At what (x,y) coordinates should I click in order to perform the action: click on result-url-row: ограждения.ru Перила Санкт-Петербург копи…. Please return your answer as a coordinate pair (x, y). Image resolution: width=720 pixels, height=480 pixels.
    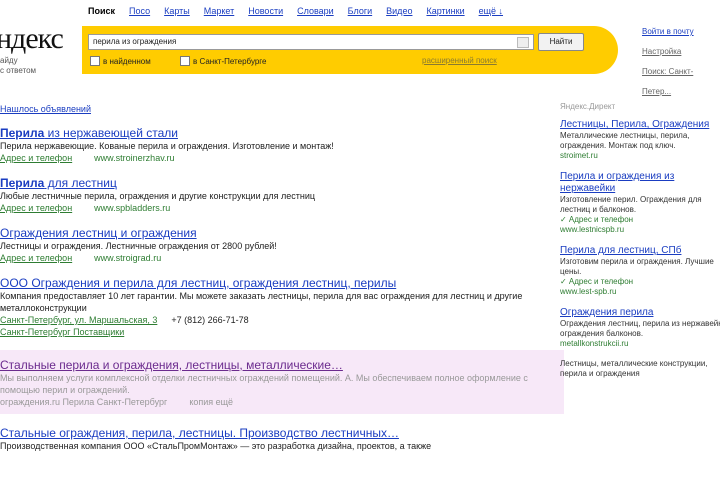
    Looking at the image, I should click on (280, 402).